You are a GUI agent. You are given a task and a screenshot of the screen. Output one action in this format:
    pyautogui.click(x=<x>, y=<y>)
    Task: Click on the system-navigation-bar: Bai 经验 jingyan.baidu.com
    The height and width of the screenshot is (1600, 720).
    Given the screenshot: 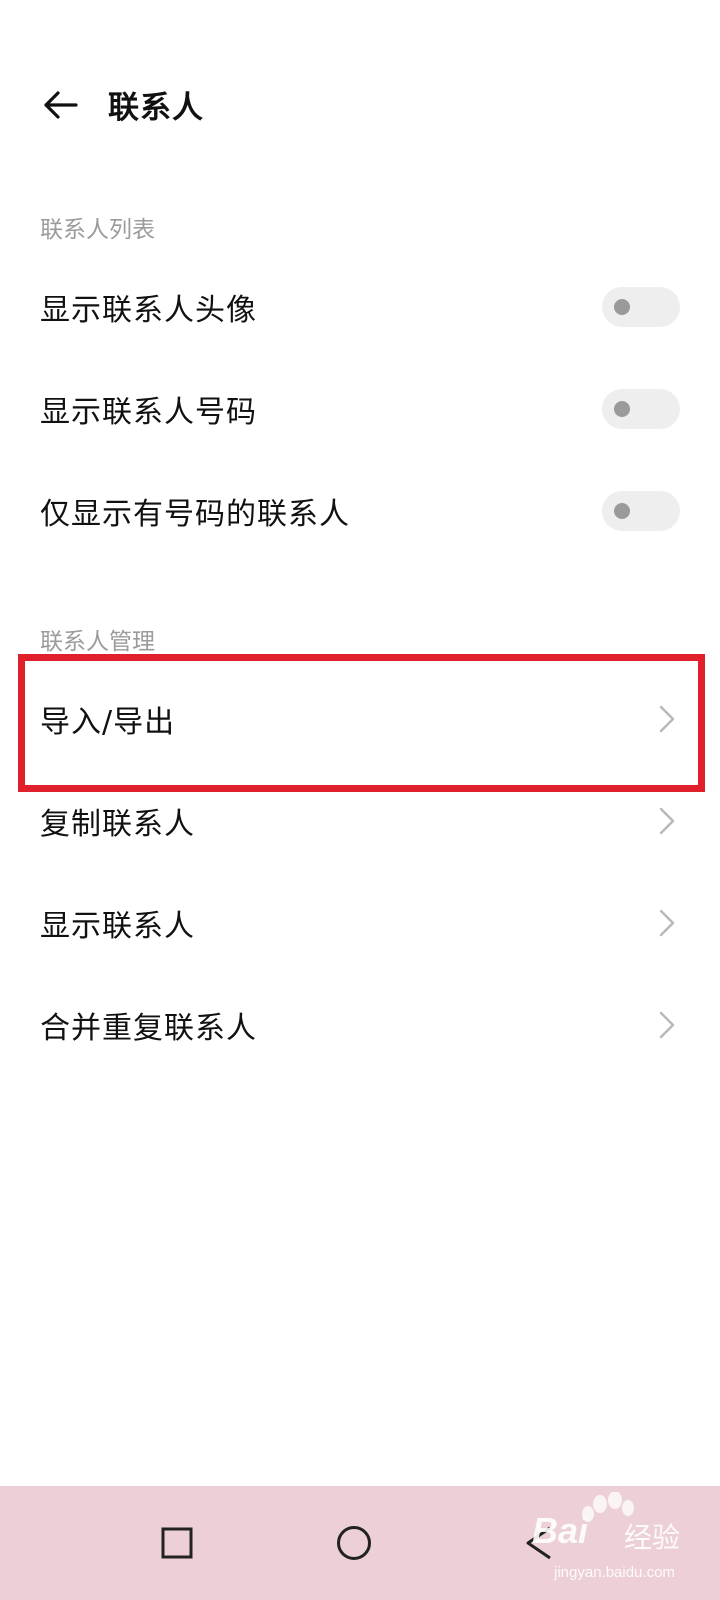 What is the action you would take?
    pyautogui.click(x=360, y=1543)
    